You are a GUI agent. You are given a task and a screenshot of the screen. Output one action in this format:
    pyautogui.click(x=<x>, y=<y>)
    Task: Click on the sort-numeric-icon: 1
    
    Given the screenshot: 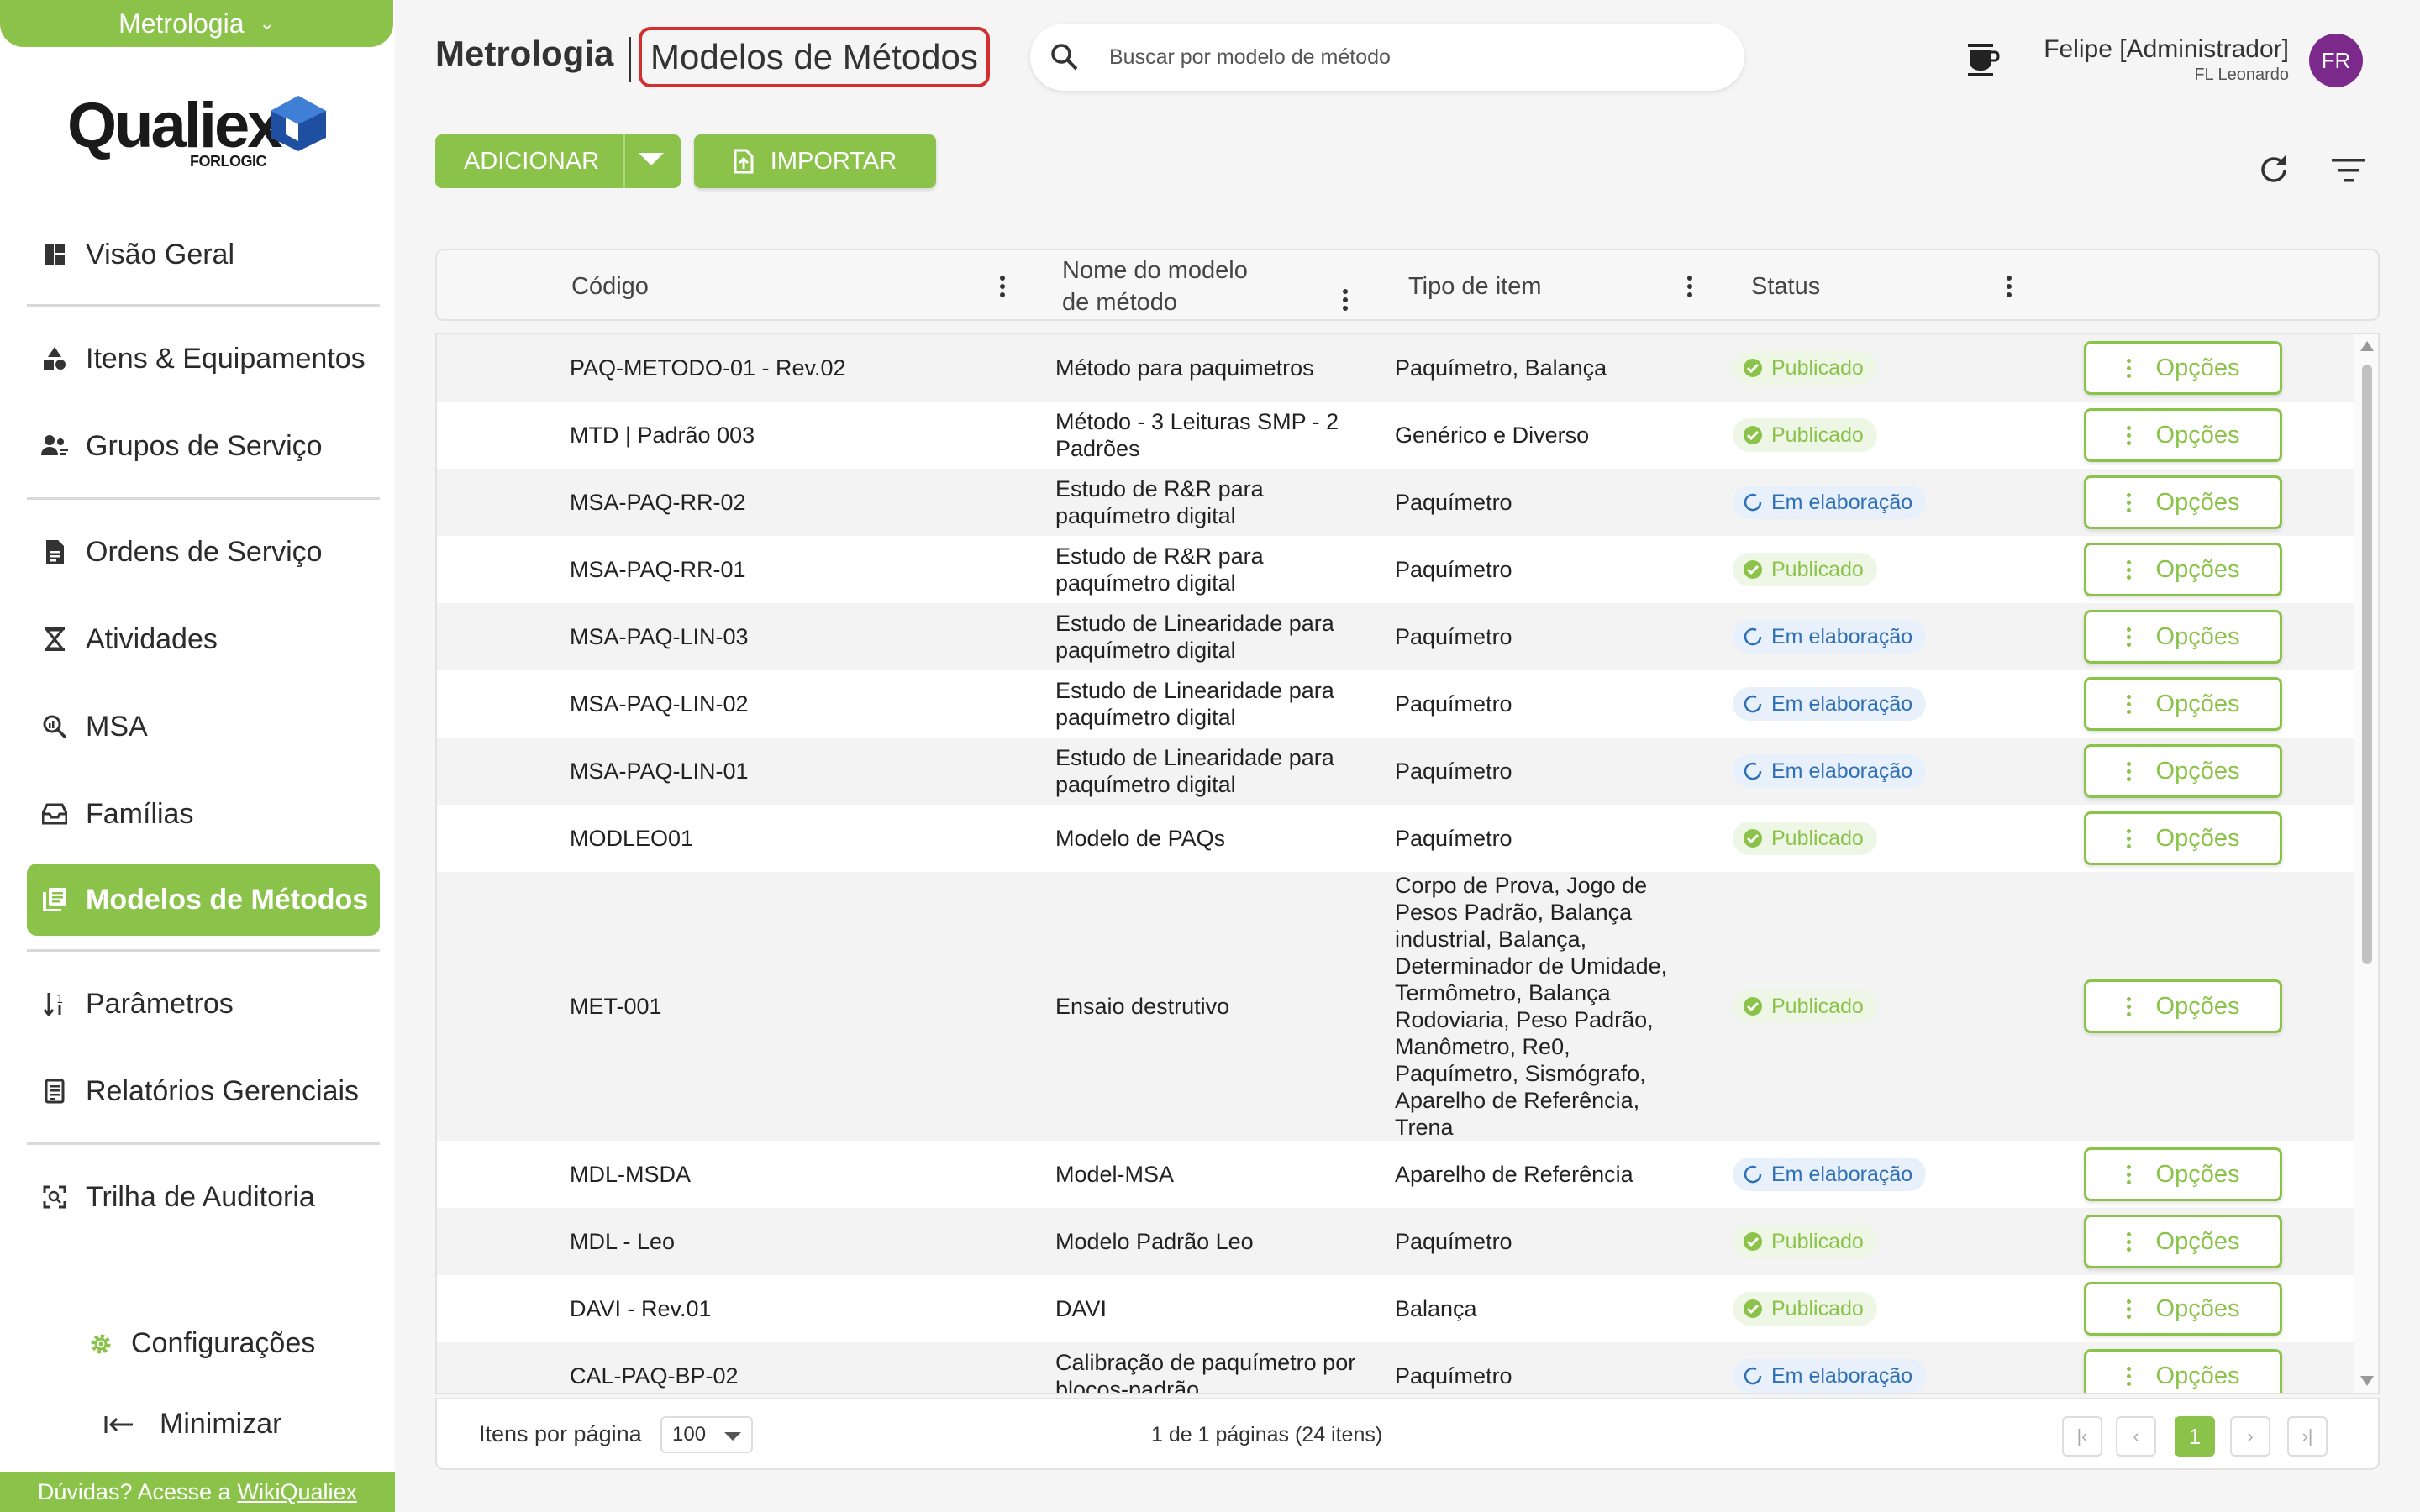 What is the action you would take?
    pyautogui.click(x=54, y=1004)
    